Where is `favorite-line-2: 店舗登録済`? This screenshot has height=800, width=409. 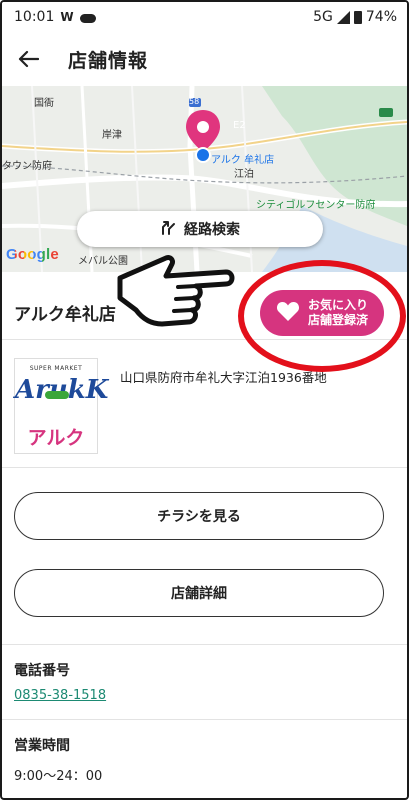 favorite-line-2: 店舗登録済 is located at coordinates (337, 320).